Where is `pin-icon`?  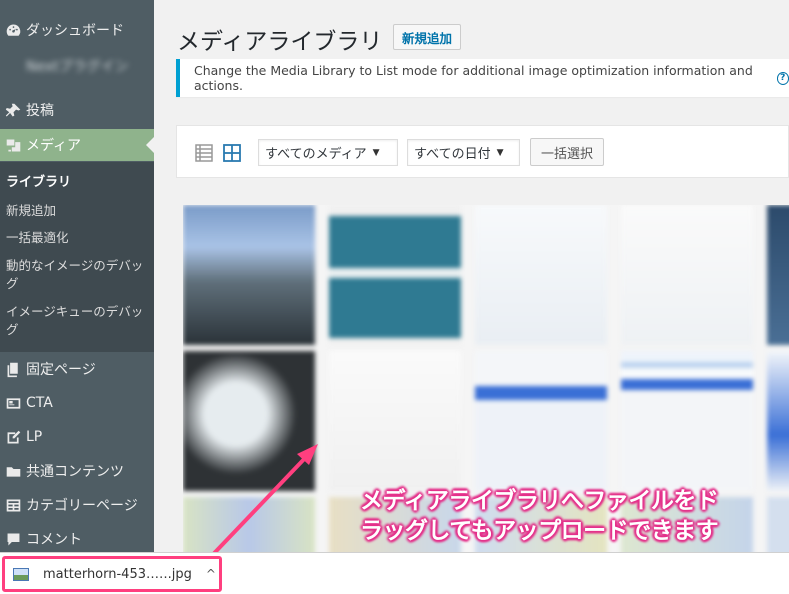 pin-icon is located at coordinates (13, 110).